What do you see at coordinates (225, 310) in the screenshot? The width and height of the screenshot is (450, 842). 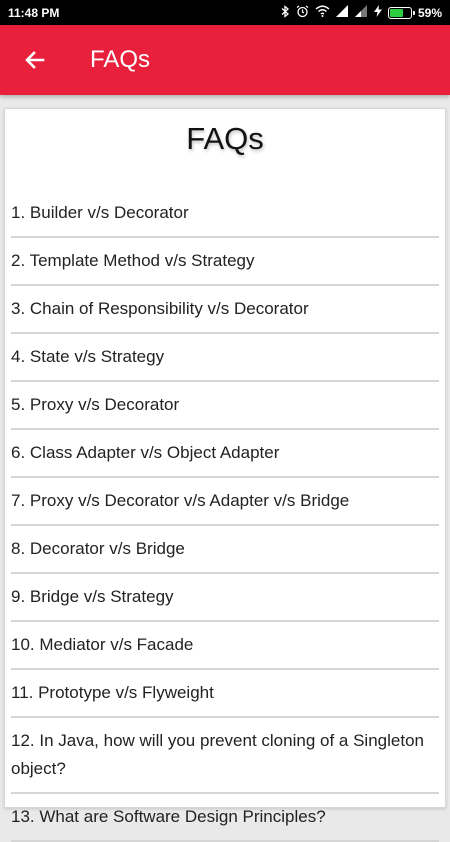 I see `faq-item: 3. Chain of Responsibility v/s Decorator` at bounding box center [225, 310].